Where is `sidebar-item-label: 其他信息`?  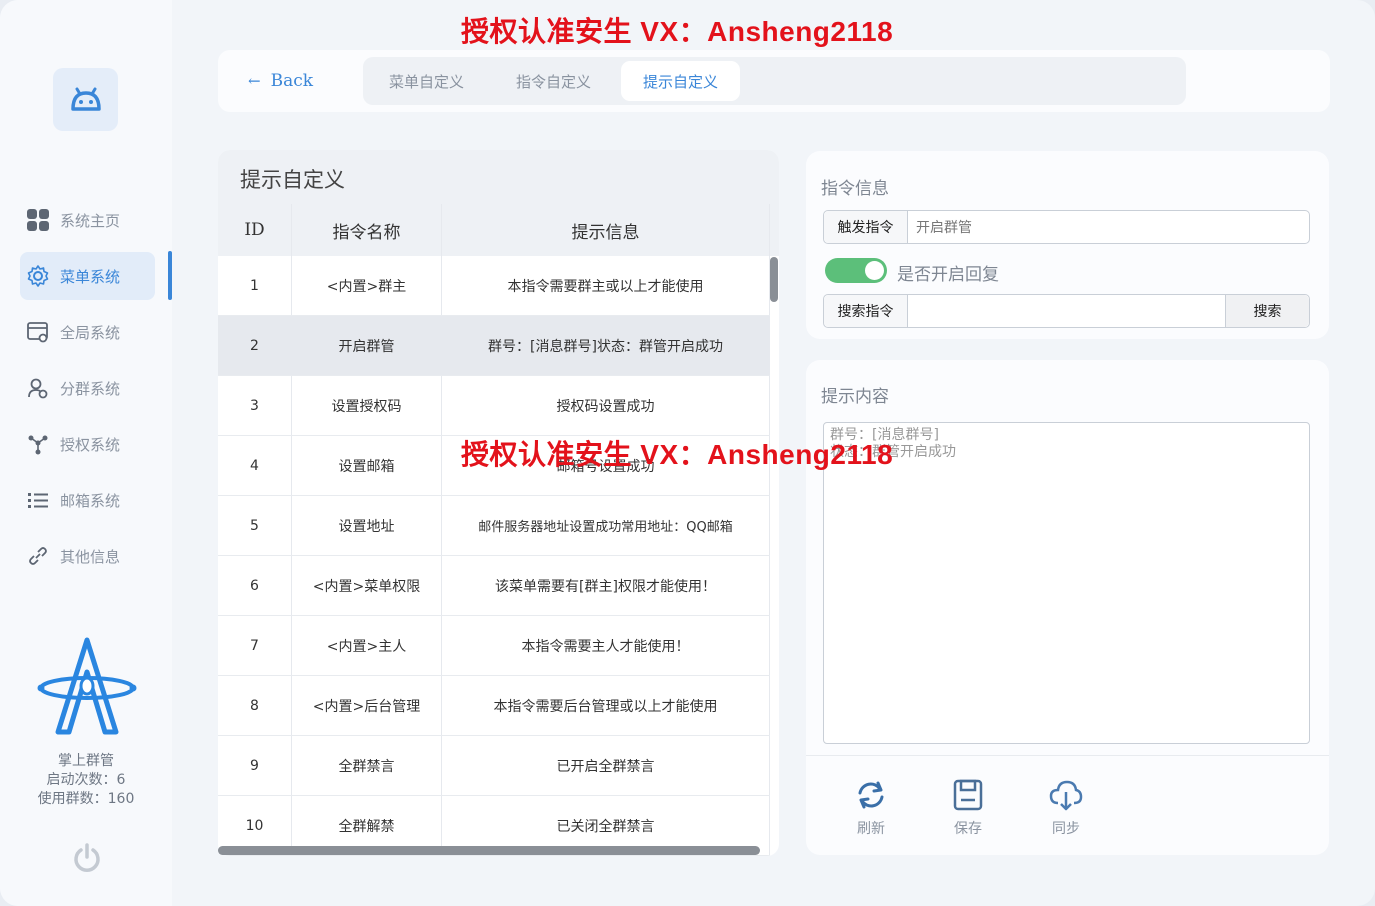
sidebar-item-label: 其他信息 is located at coordinates (90, 556).